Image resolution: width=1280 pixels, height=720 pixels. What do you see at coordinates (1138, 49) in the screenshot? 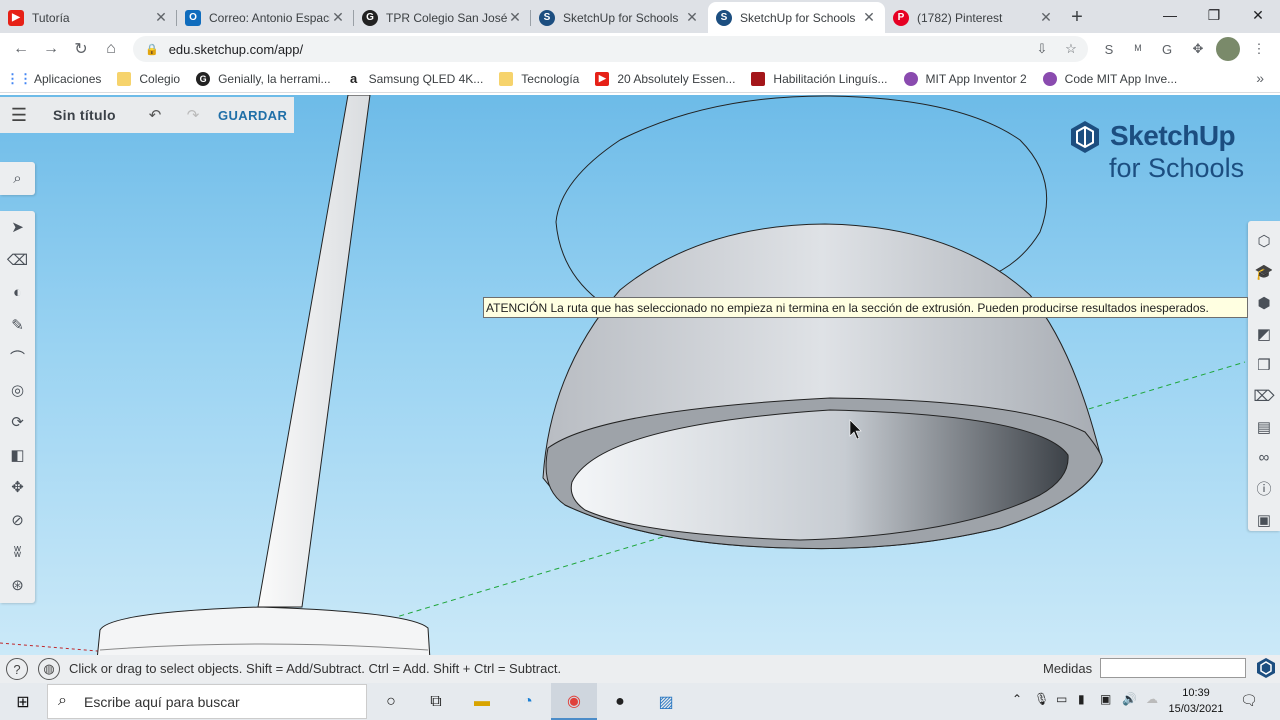
I see `extension-mw-icon: ᴹ` at bounding box center [1138, 49].